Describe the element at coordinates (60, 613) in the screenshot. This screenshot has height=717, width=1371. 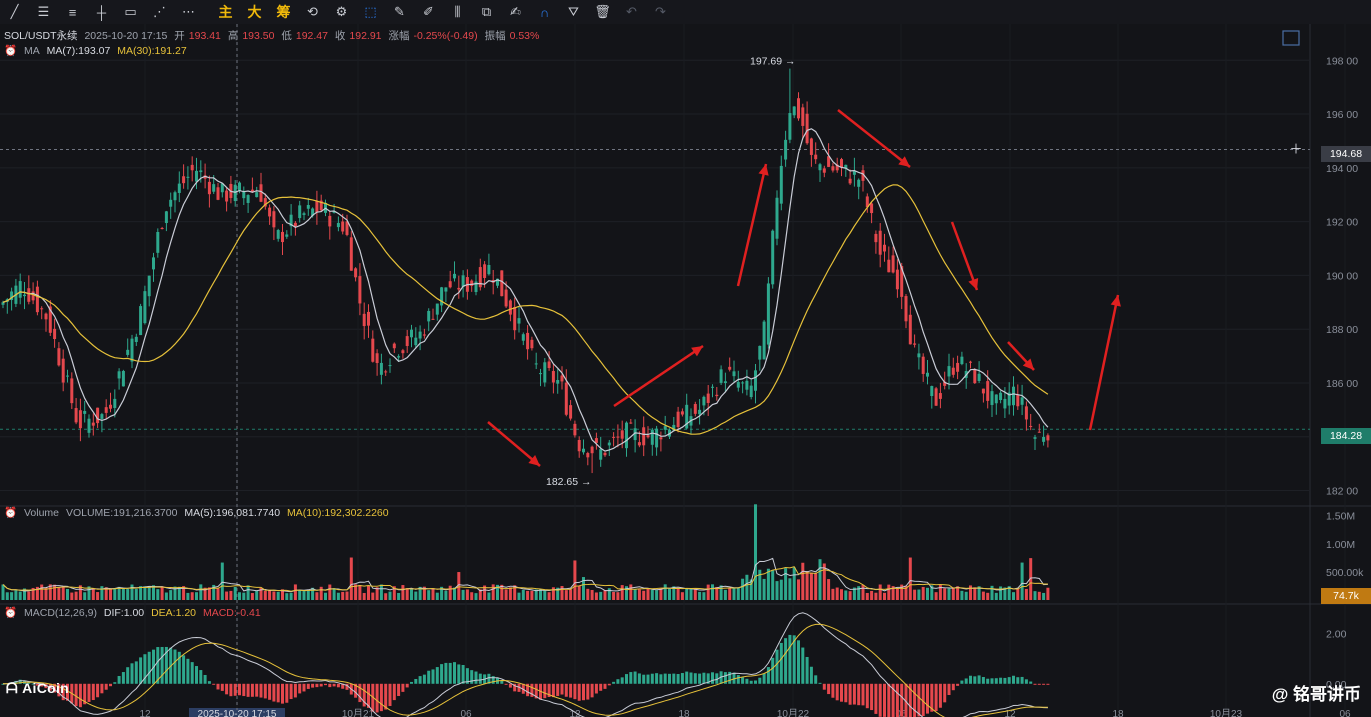
I see `macd-name: MACD(12,26,9)` at that location.